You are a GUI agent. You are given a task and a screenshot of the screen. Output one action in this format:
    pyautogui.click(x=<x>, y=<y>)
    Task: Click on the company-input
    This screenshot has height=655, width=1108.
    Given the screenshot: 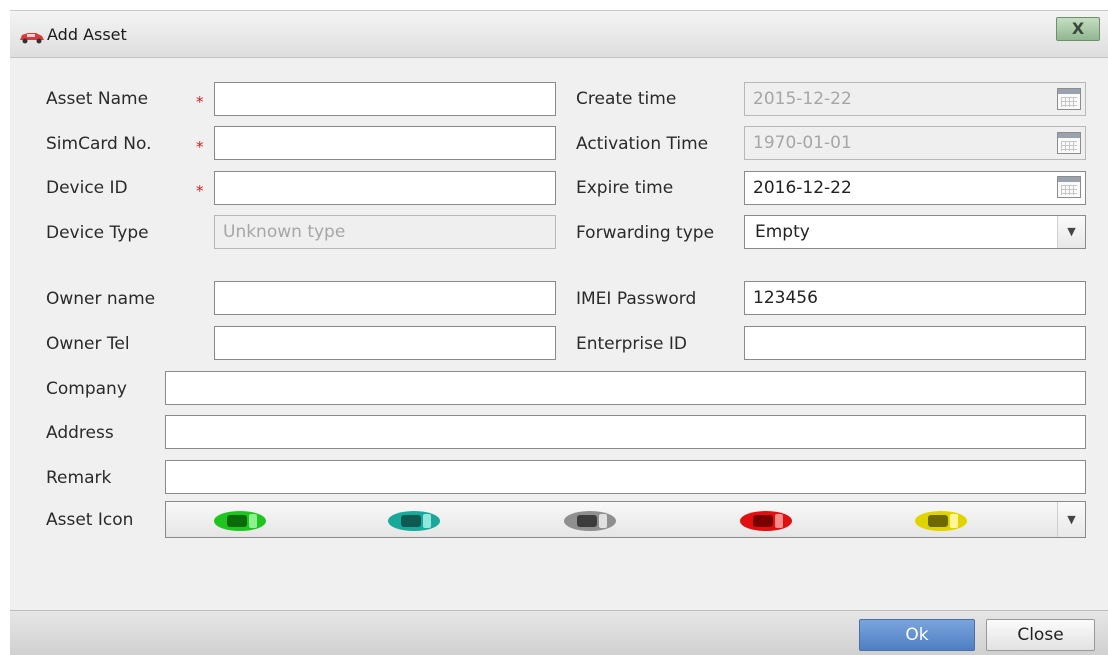 What is the action you would take?
    pyautogui.click(x=625, y=388)
    